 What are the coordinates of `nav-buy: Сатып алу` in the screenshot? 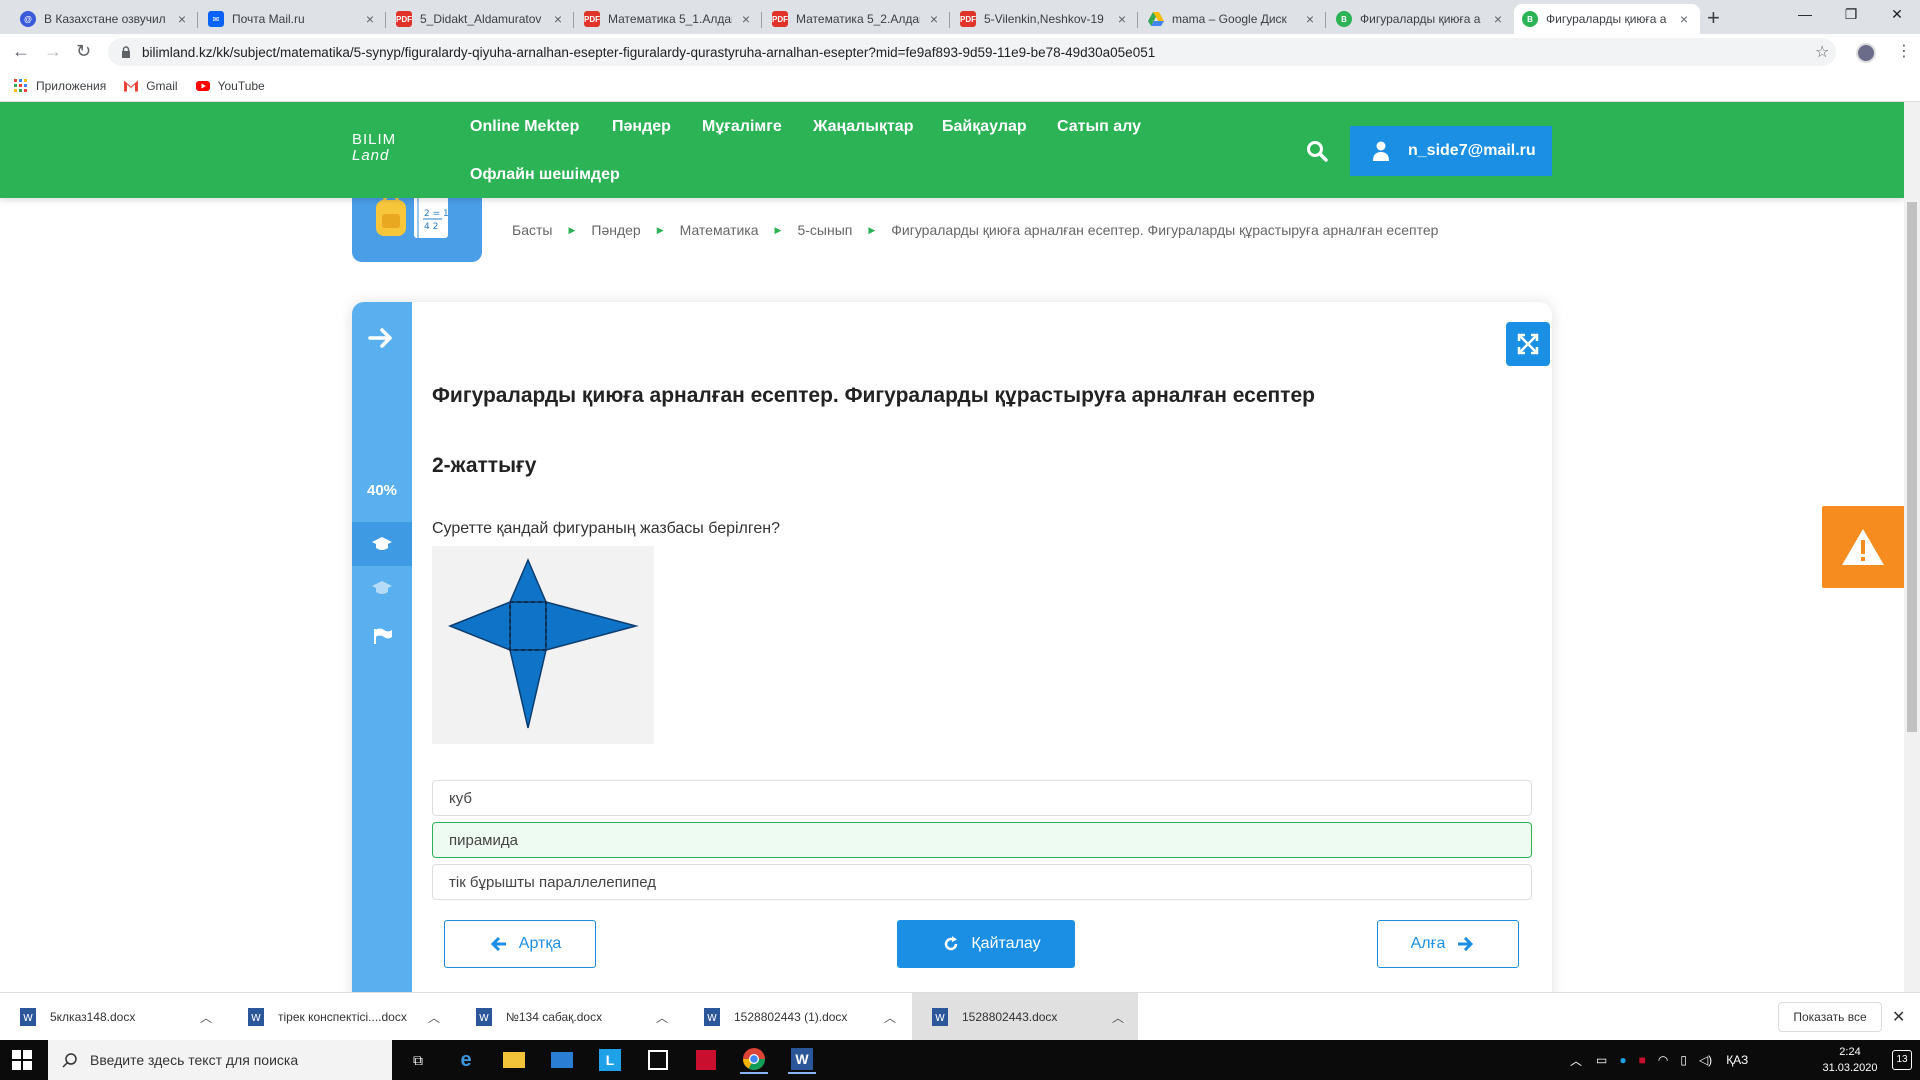 It's located at (1099, 127).